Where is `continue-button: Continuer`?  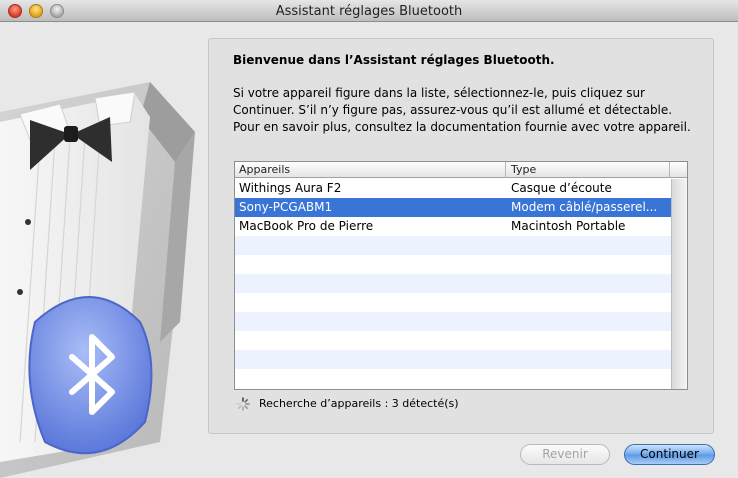 continue-button: Continuer is located at coordinates (669, 454).